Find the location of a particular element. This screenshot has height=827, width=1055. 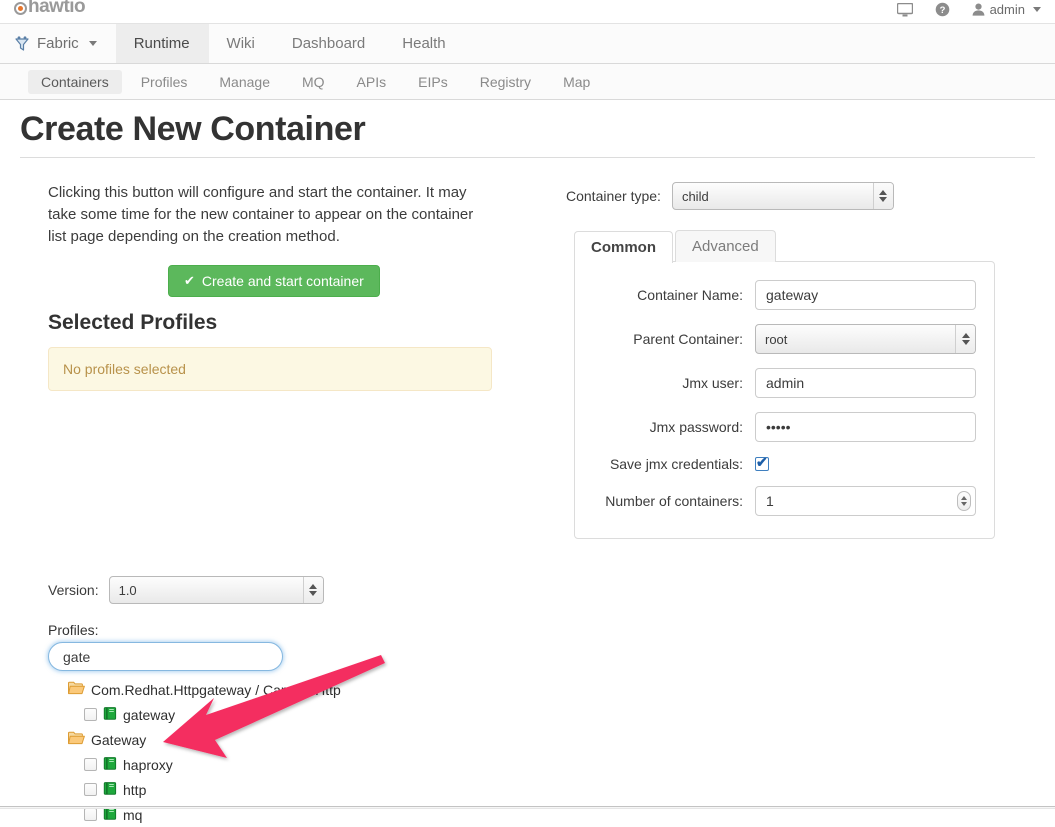

hawtio-logo-text: hawtio is located at coordinates (57, 8).